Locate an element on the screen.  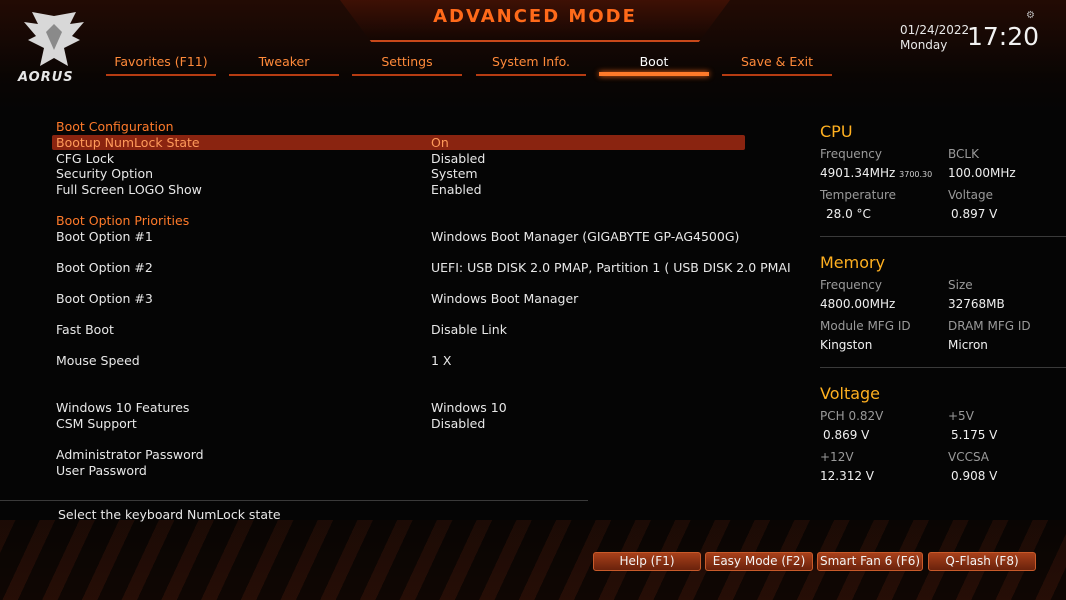
easy-mode-button: Easy Mode (F2) is located at coordinates (759, 561).